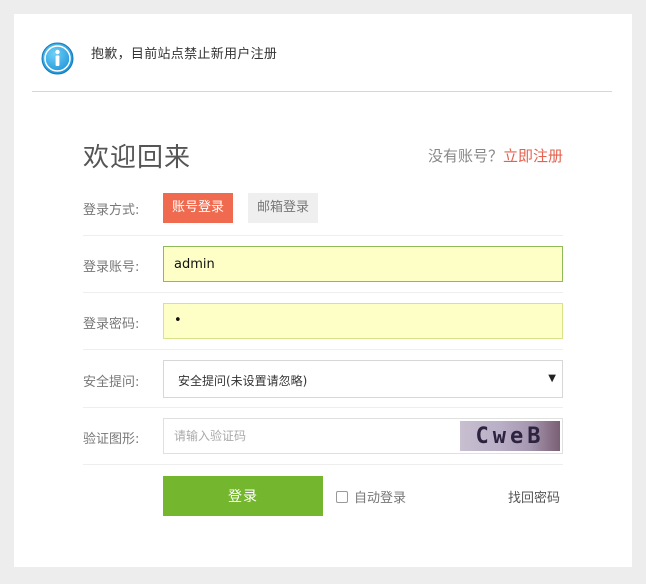  I want to click on register-link: 立即注册, so click(533, 156).